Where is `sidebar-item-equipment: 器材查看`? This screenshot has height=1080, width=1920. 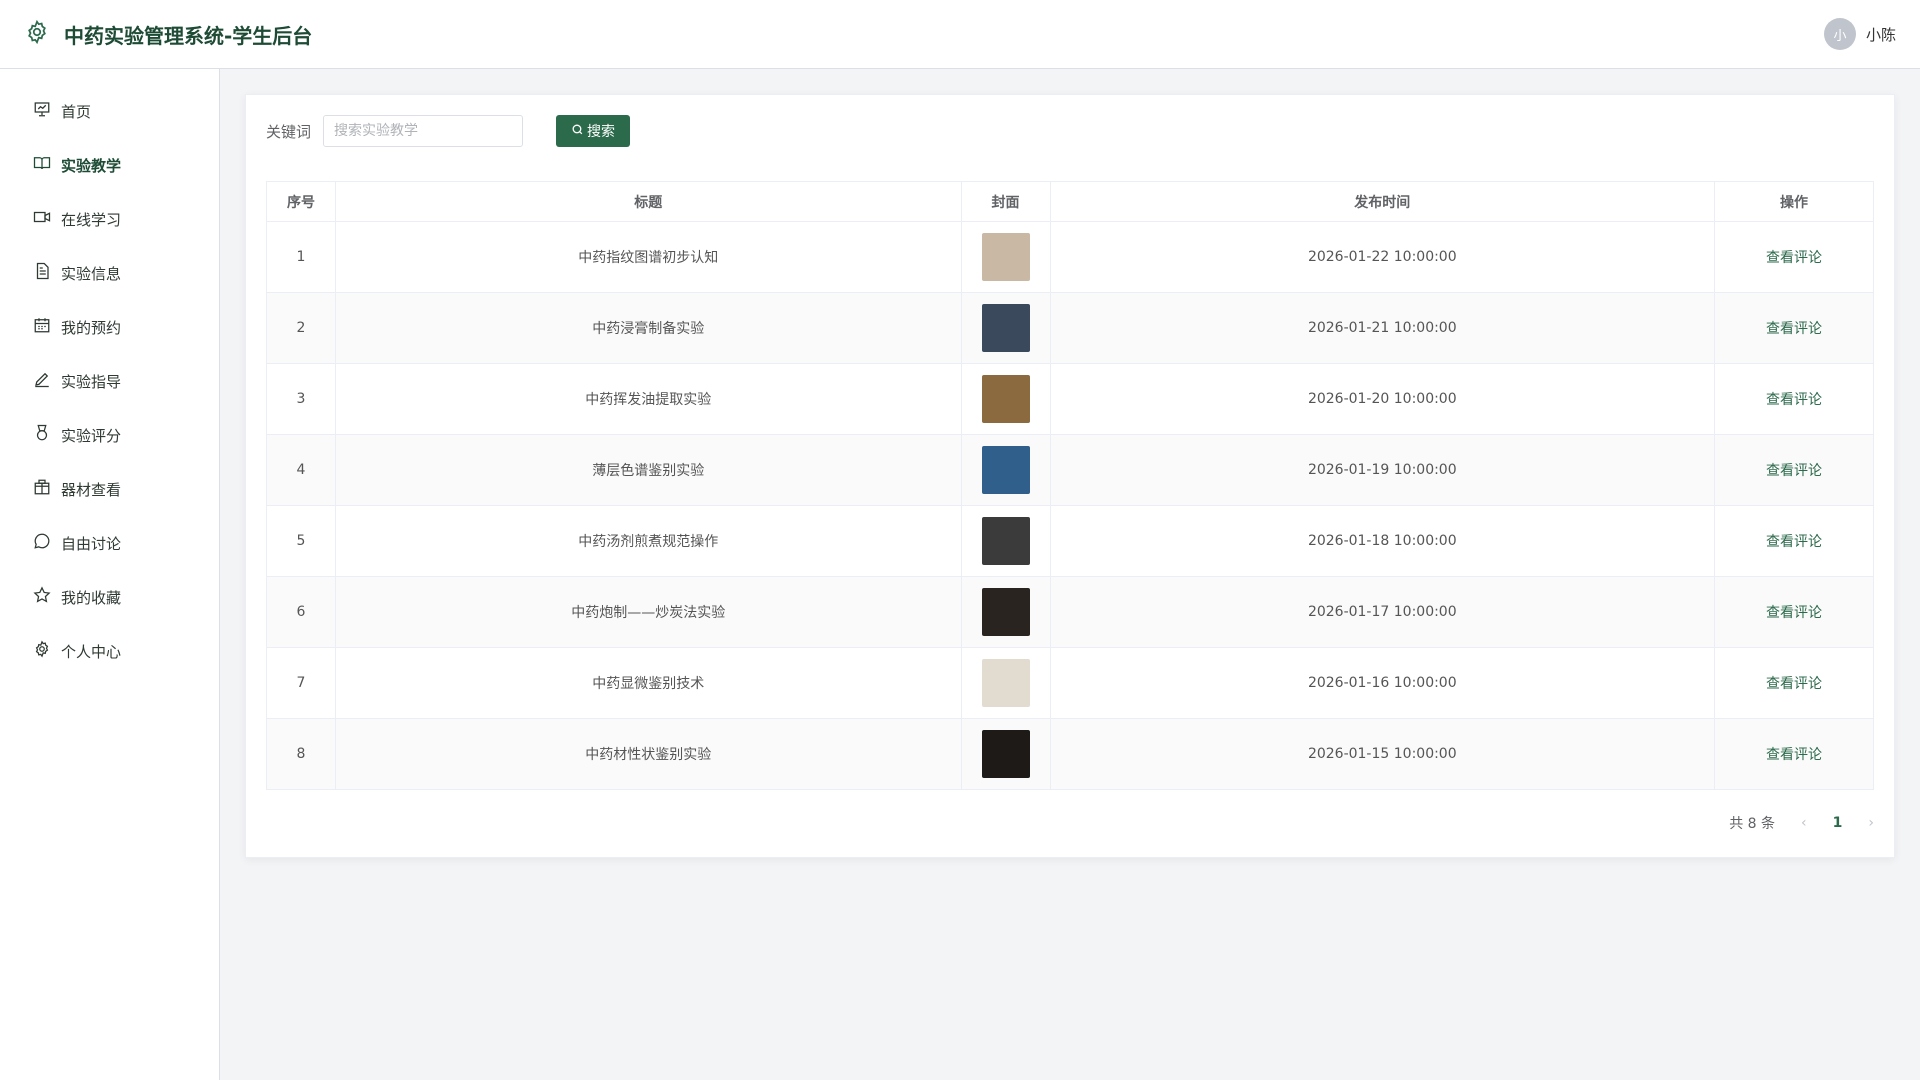
sidebar-item-equipment: 器材查看 is located at coordinates (109, 489).